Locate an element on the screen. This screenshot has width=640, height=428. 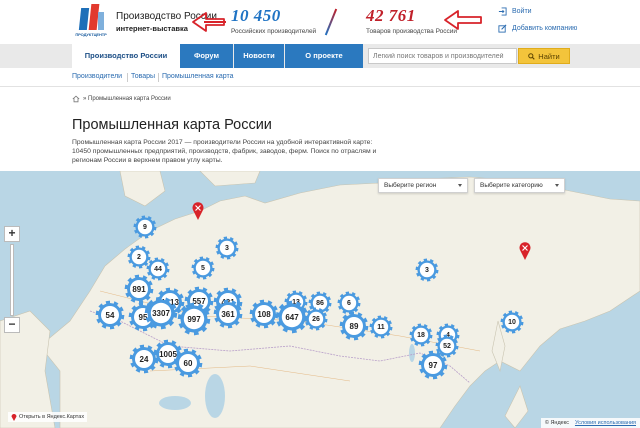
map-cluster: 60 is located at coordinates (188, 363).